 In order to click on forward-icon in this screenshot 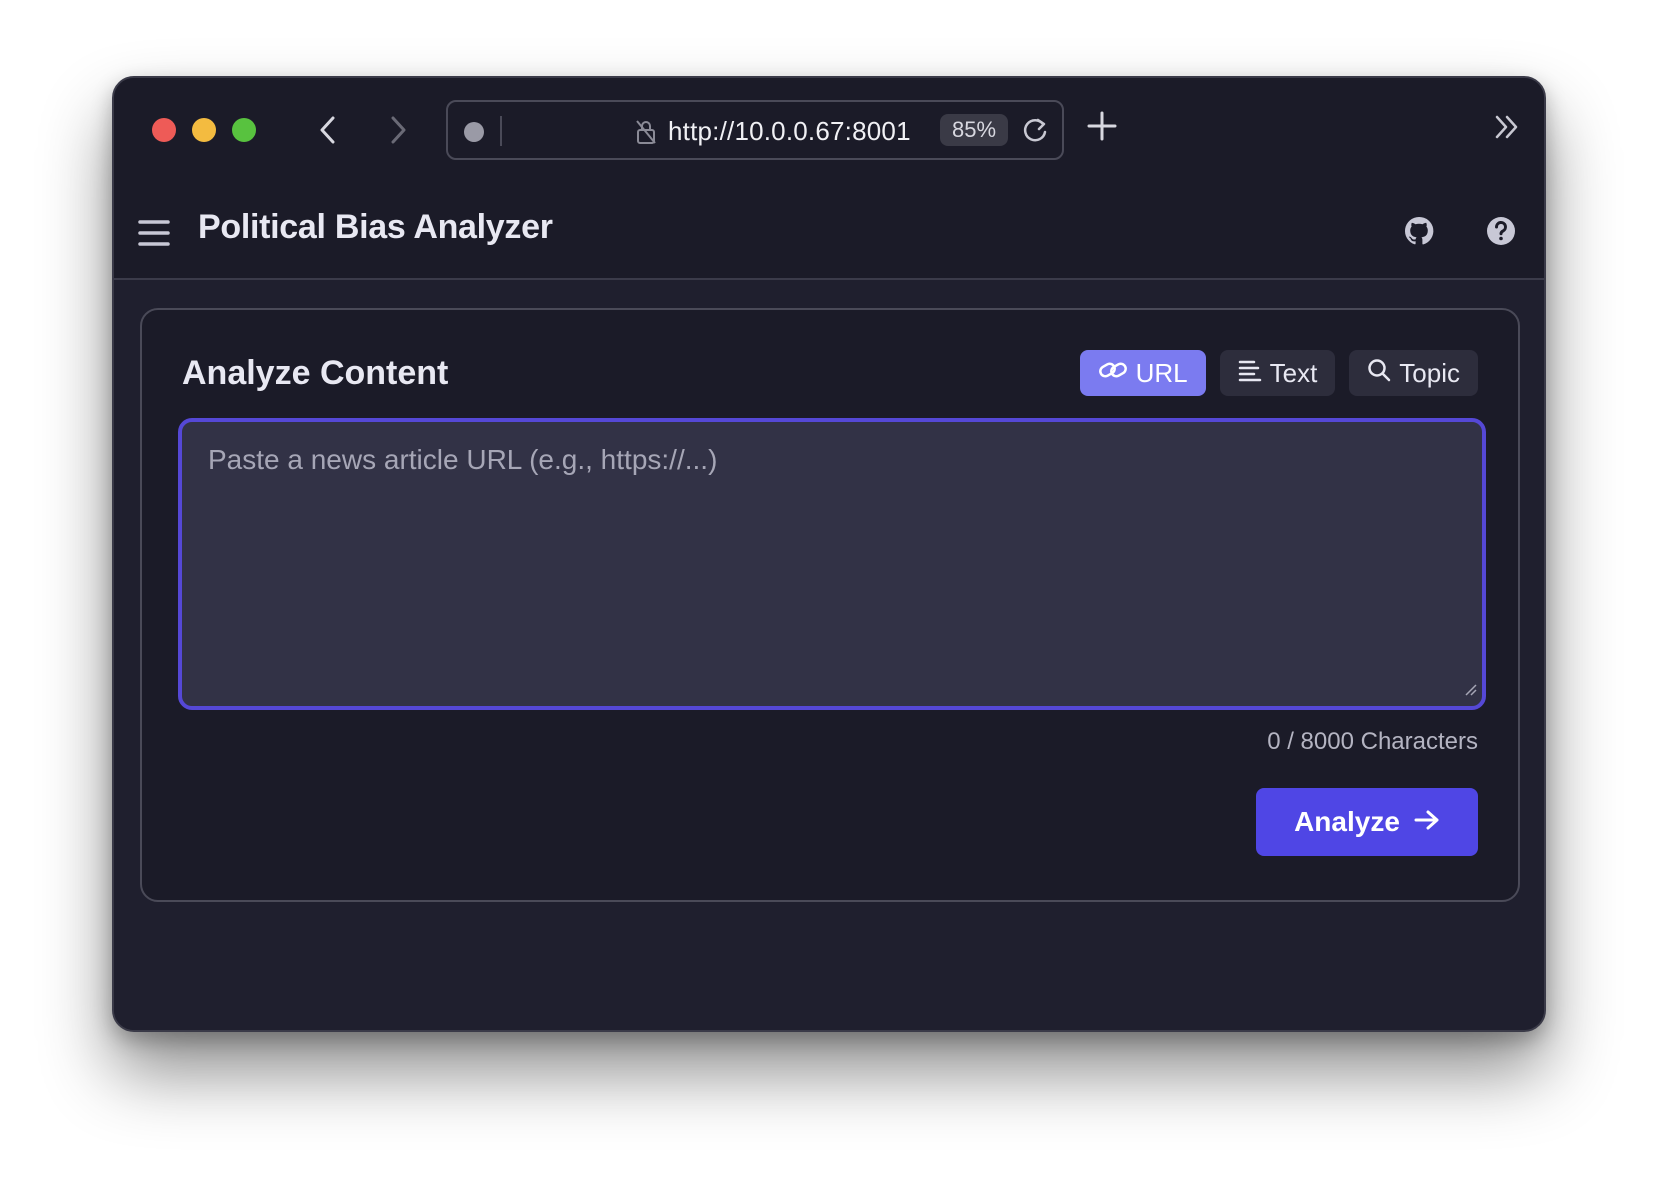, I will do `click(398, 130)`.